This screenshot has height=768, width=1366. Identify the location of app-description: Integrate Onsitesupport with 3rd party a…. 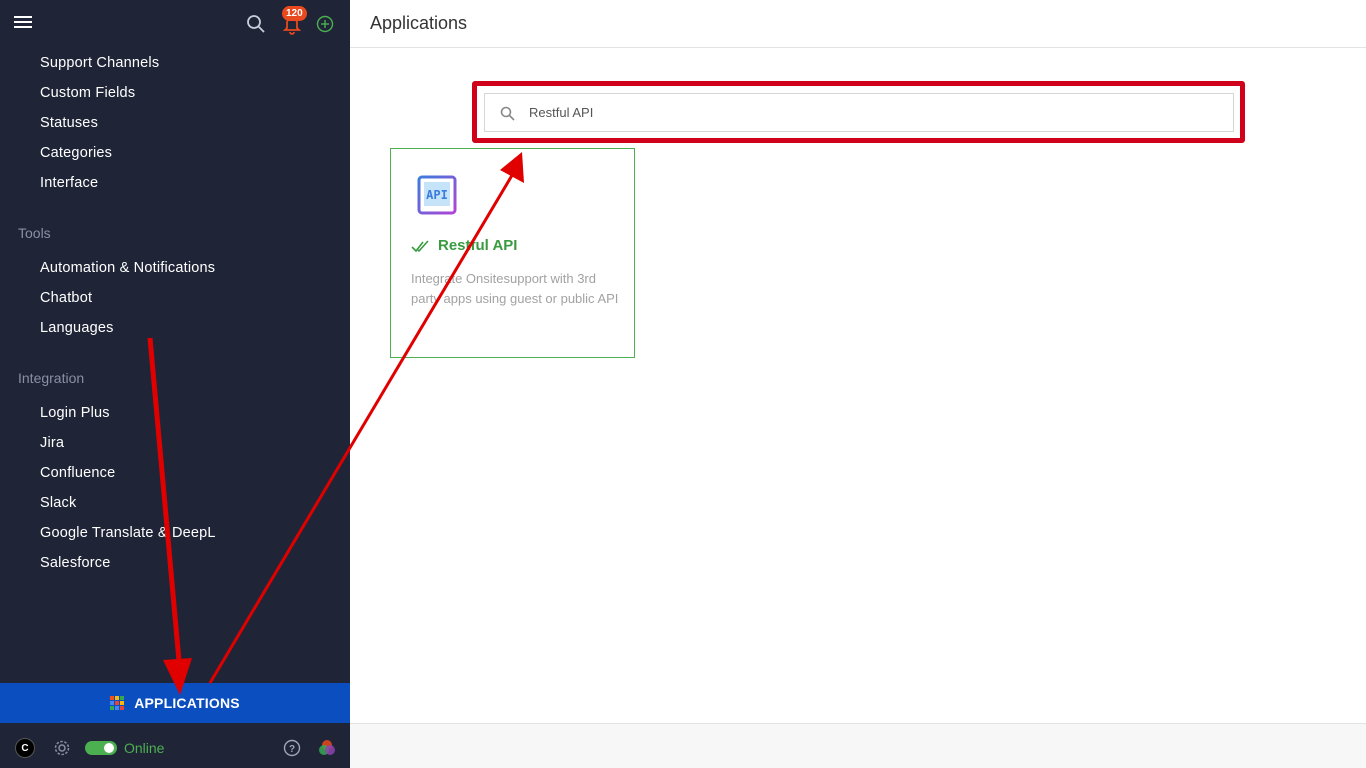
(515, 288).